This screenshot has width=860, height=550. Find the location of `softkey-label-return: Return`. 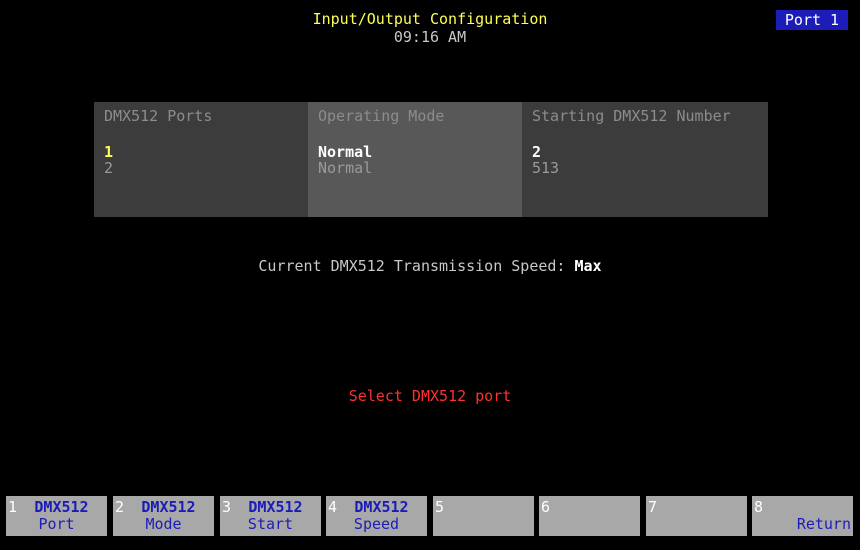

softkey-label-return: Return is located at coordinates (823, 524).